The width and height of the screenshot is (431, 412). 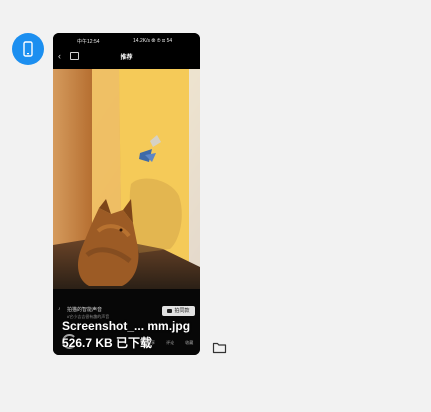 I want to click on camera-icon, so click(x=170, y=310).